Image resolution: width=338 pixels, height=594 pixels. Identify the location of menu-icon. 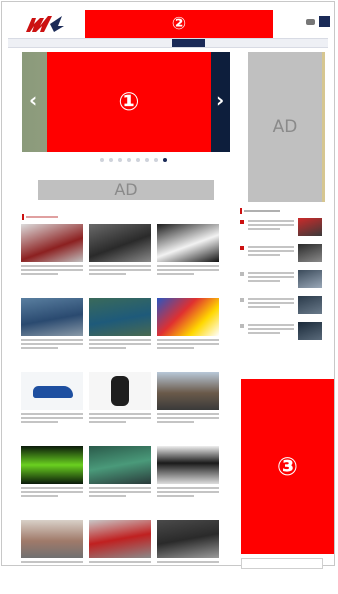
(324, 21).